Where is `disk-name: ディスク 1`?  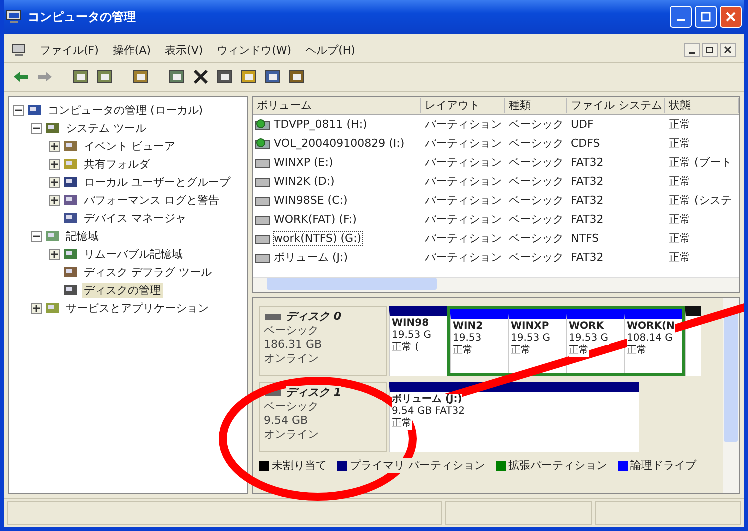
disk-name: ディスク 1 is located at coordinates (314, 393).